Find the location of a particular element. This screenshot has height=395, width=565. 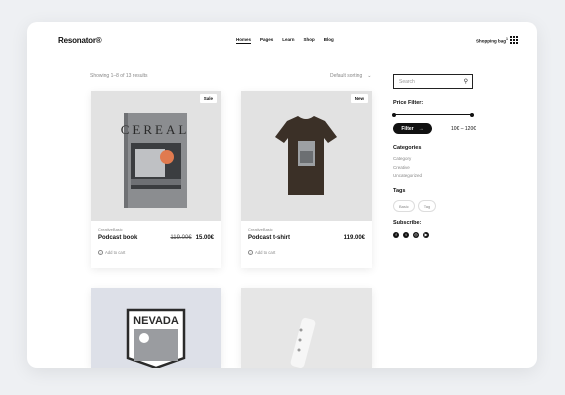

sort-select: Default sorting ⌄ is located at coordinates (350, 76).